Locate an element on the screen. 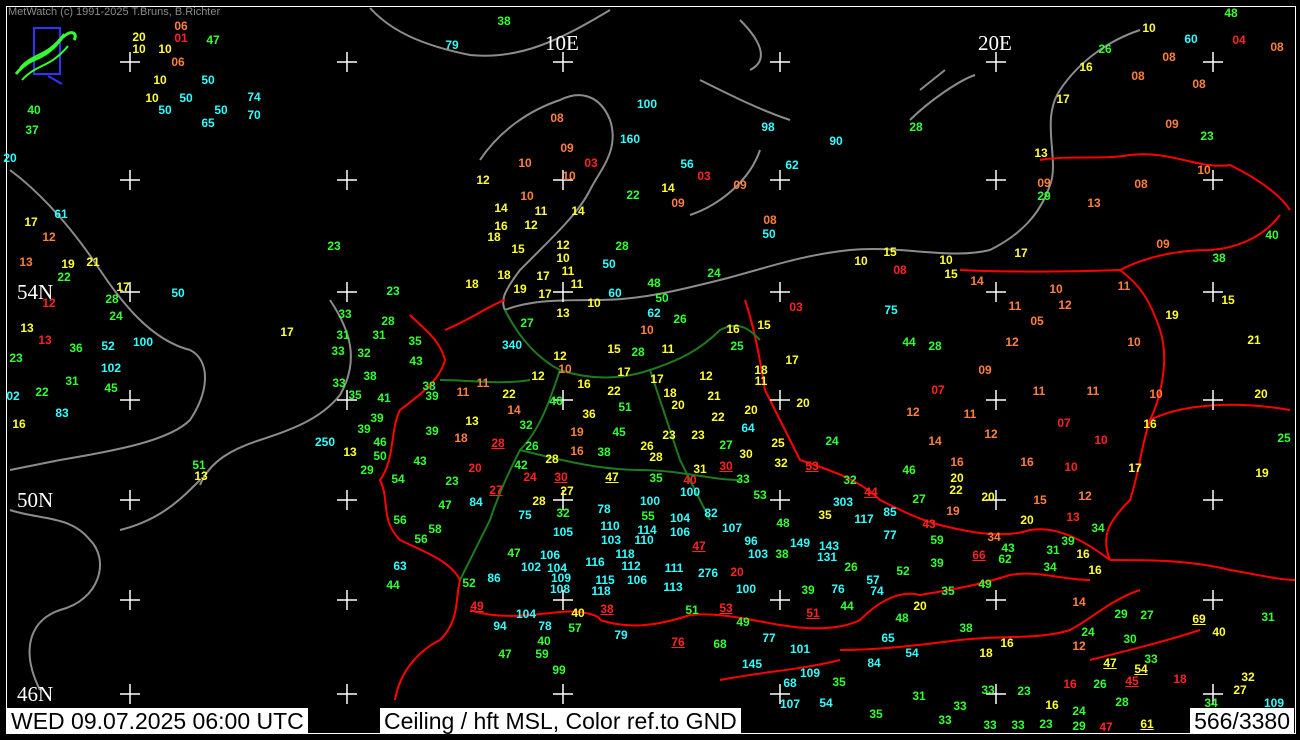 This screenshot has height=740, width=1300. station-ceiling-value: 107 is located at coordinates (732, 528).